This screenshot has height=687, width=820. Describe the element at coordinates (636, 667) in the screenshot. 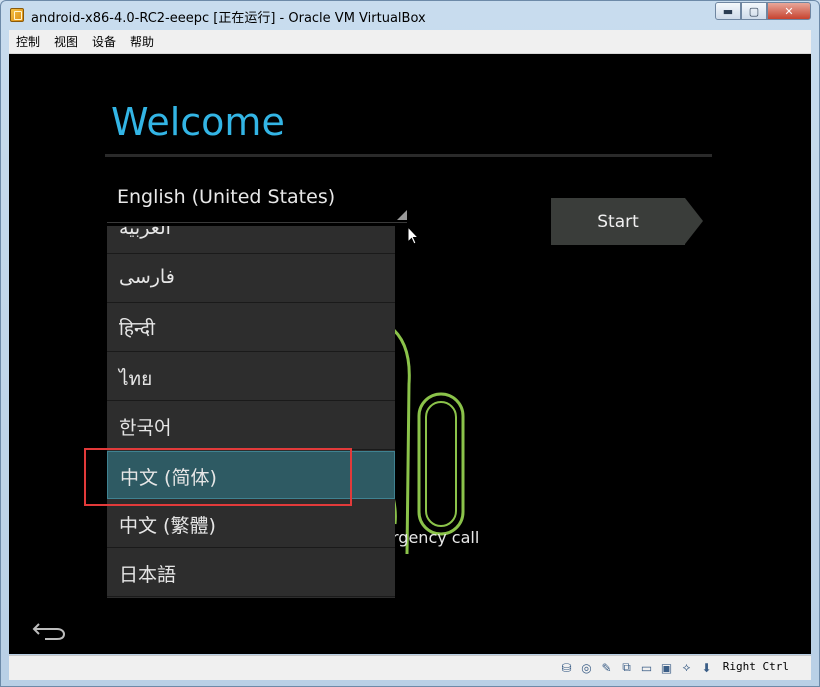

I see `device-status-icons: ⛁ ◎ ✎ ⧉ ▭ ▣ ⟡ ⬇` at that location.